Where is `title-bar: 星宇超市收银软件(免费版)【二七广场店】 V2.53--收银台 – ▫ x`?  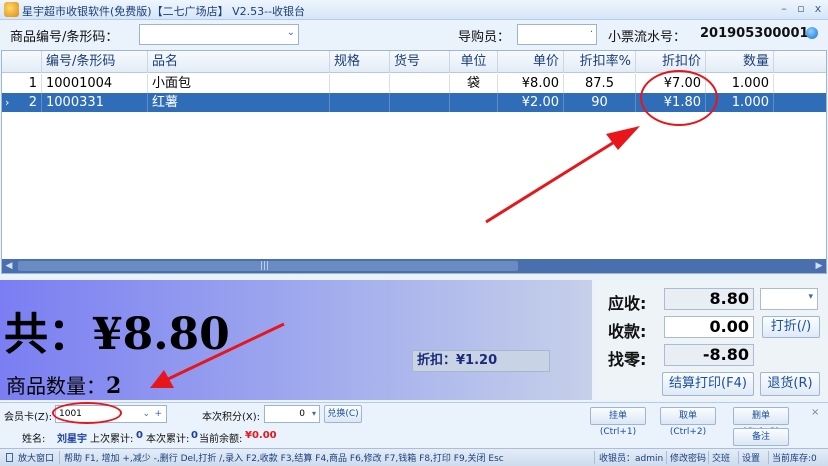
title-bar: 星宇超市收银软件(免费版)【二七广场店】 V2.53--收银台 – ▫ x is located at coordinates (414, 10).